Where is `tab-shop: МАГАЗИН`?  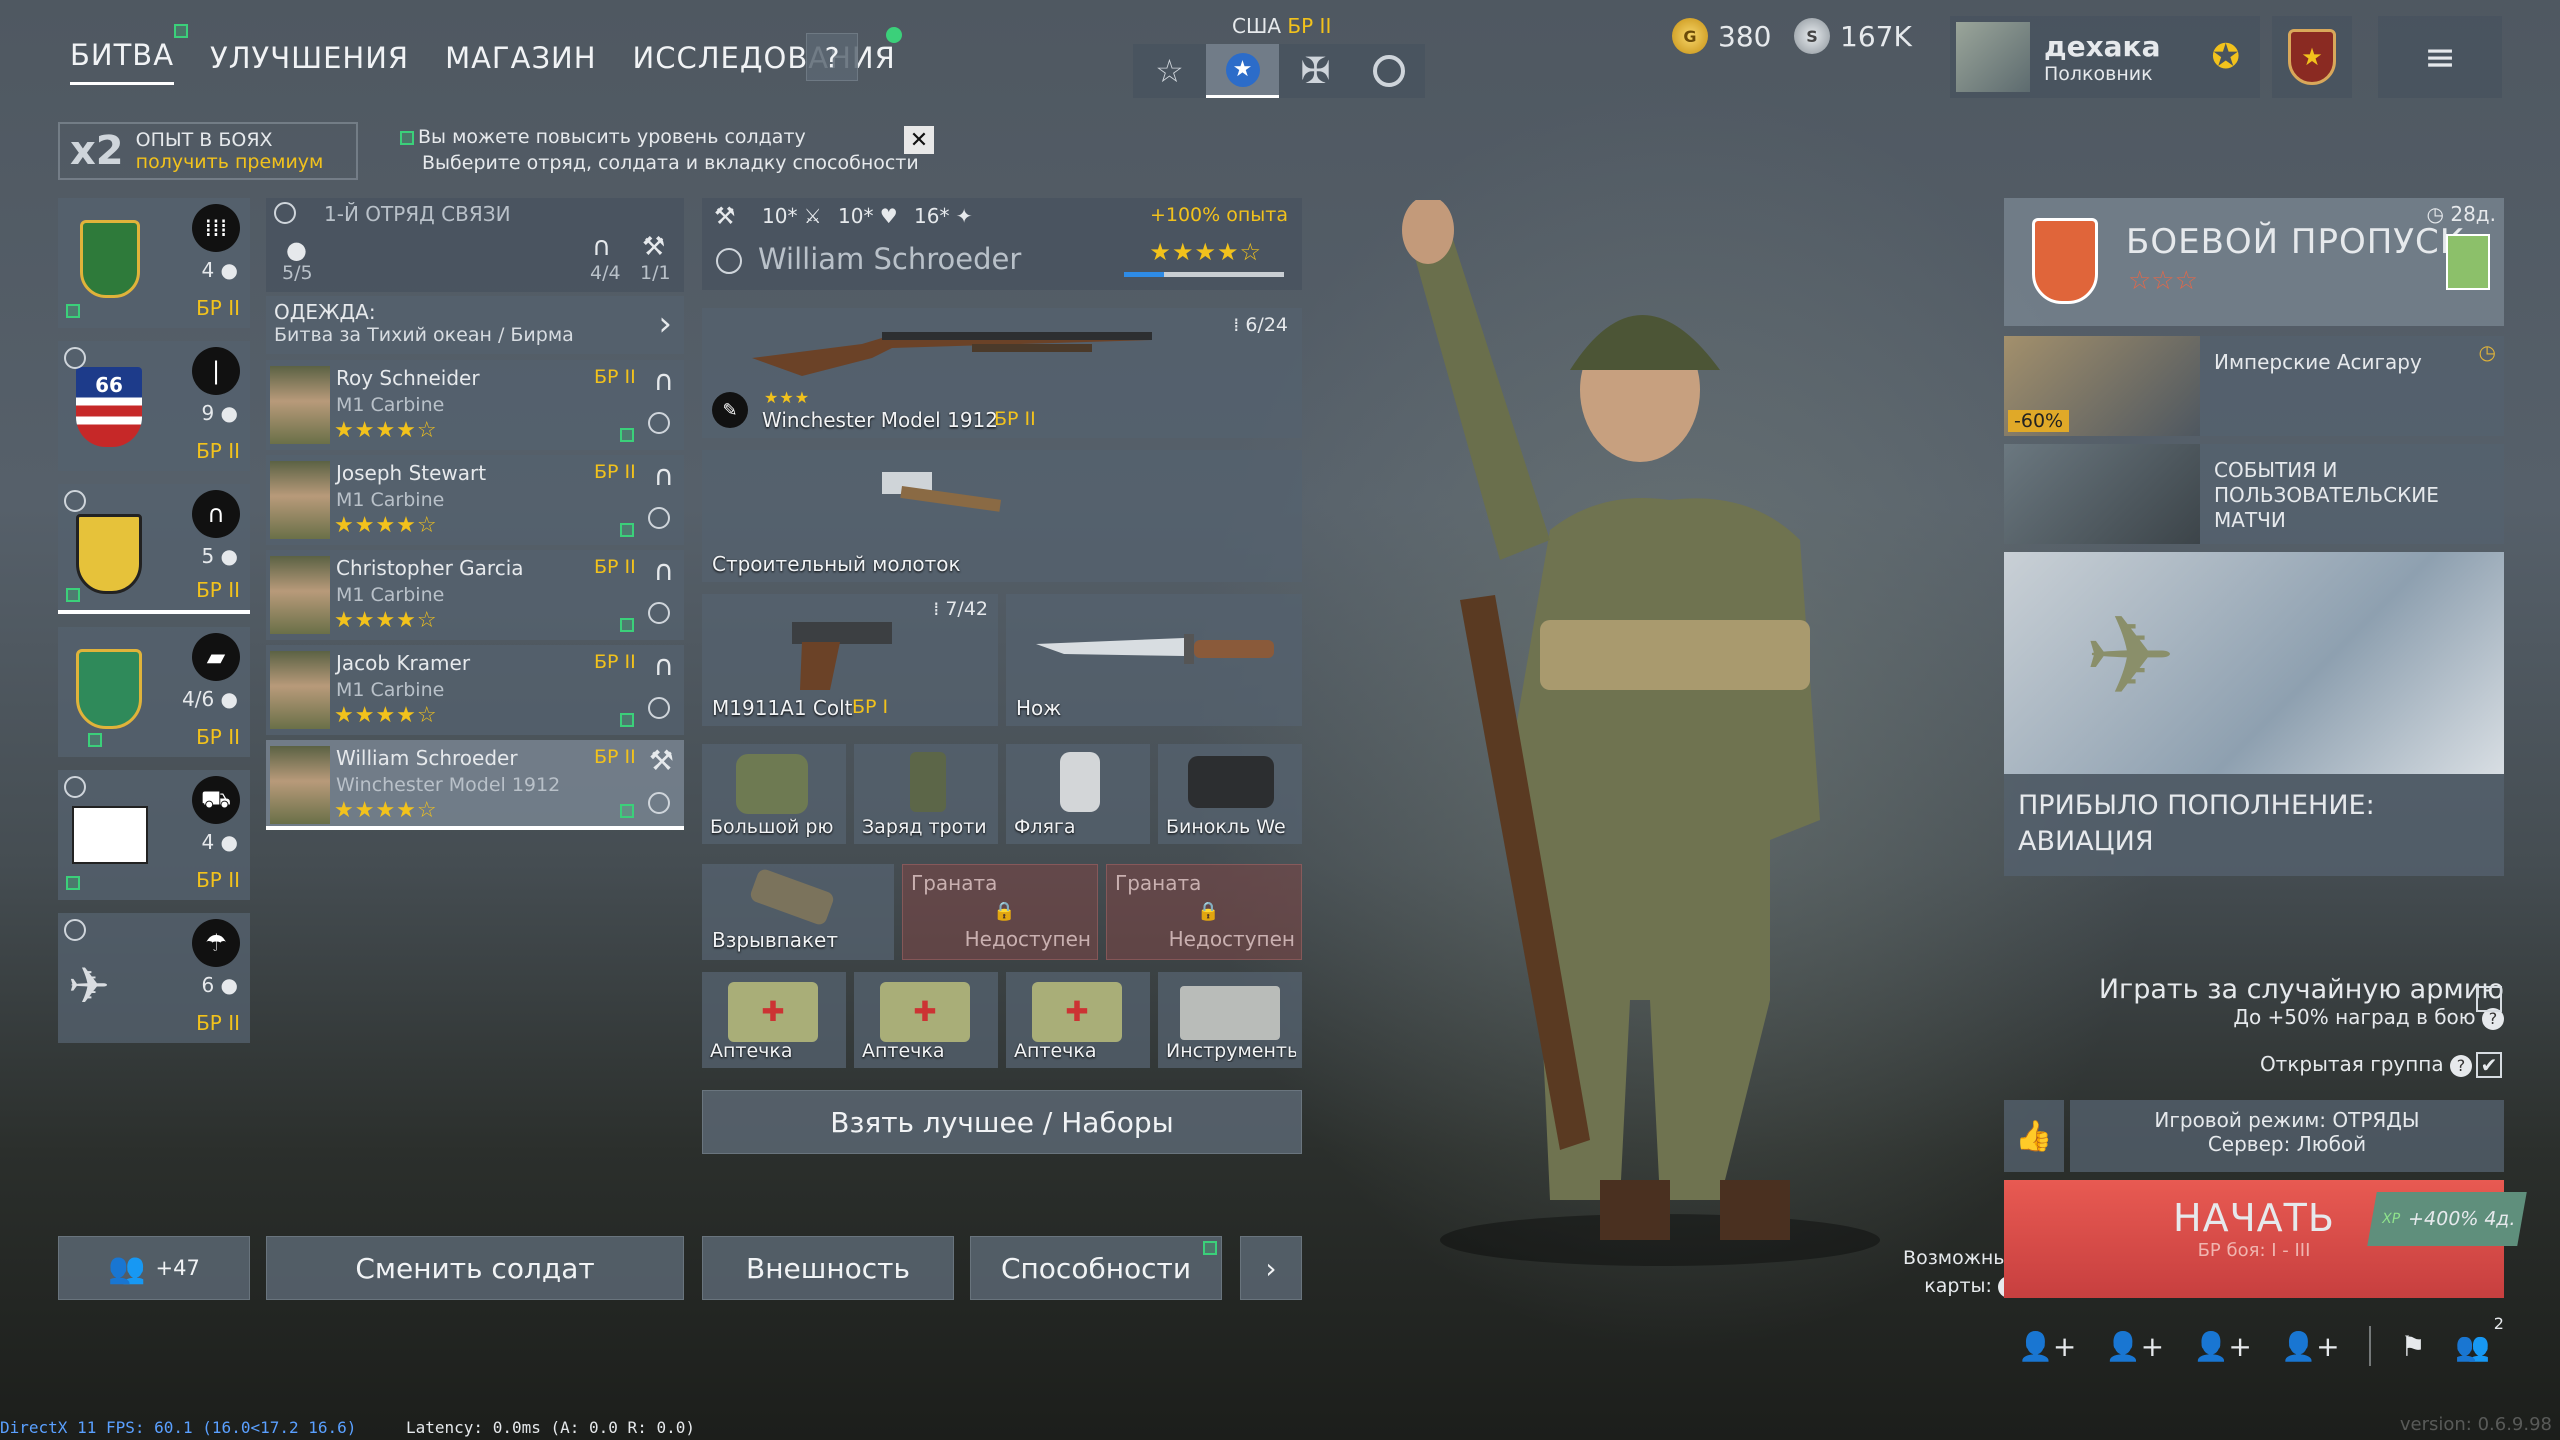 tab-shop: МАГАЗИН is located at coordinates (520, 63).